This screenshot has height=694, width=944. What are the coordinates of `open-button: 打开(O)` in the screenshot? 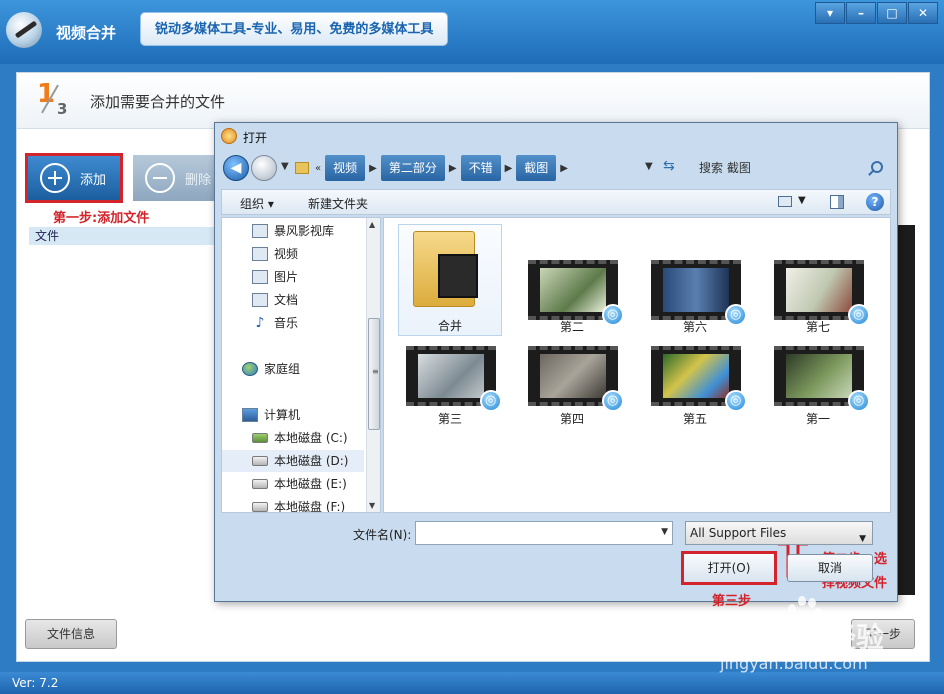 It's located at (729, 568).